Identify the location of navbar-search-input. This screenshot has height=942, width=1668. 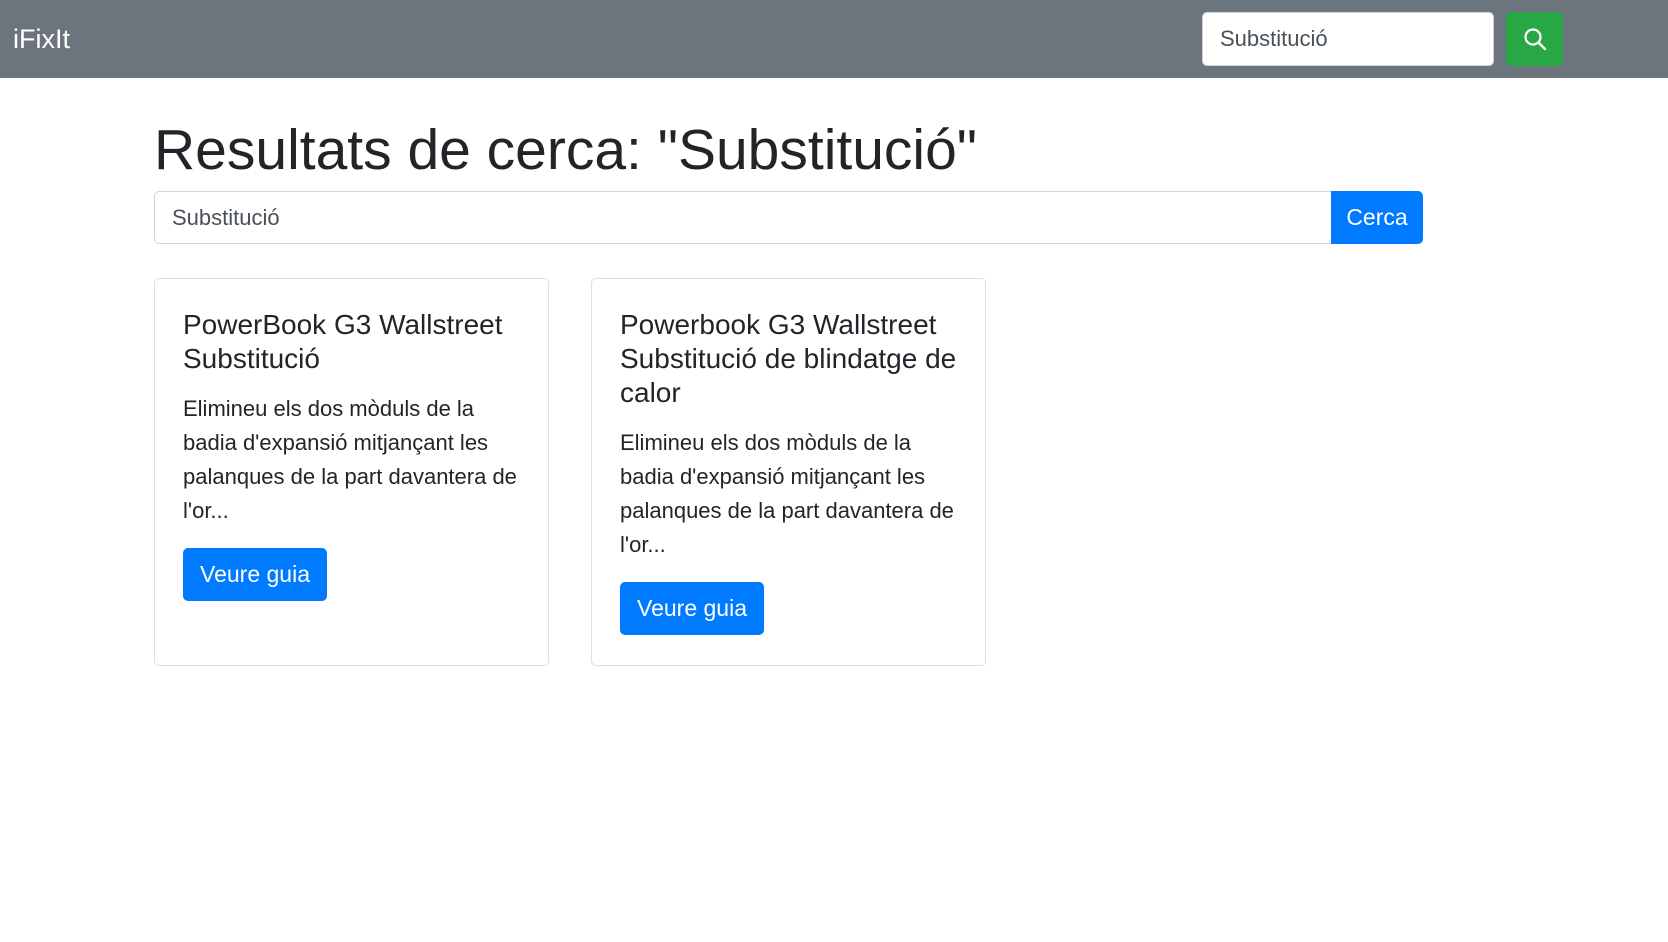
(1348, 39).